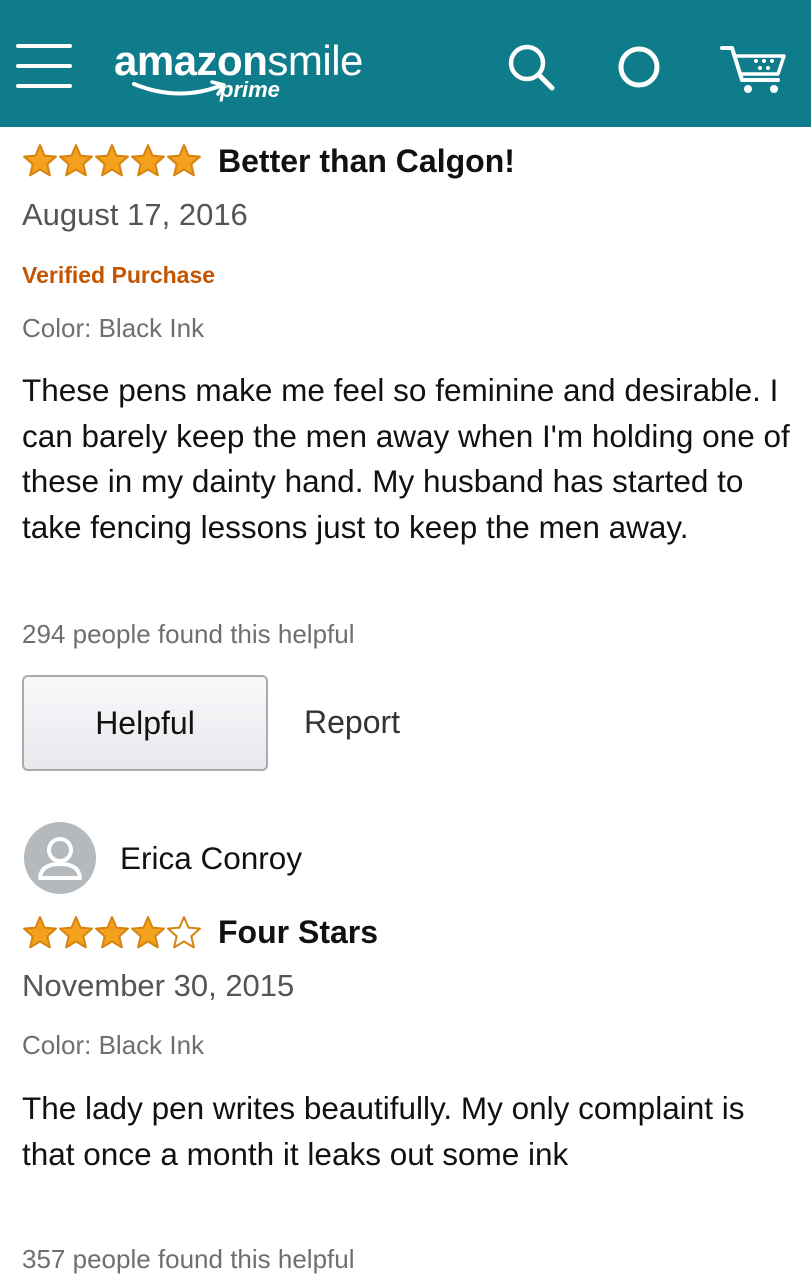 The width and height of the screenshot is (811, 1279). What do you see at coordinates (145, 723) in the screenshot?
I see `helpful-button: Helpful` at bounding box center [145, 723].